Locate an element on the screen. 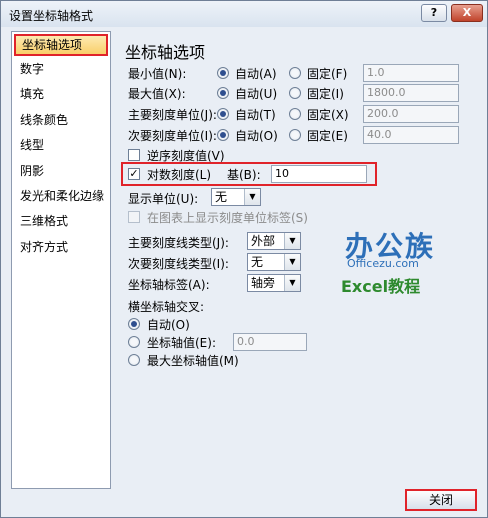 Image resolution: width=488 pixels, height=518 pixels. major-unit-label: 主要刻度单位(J): is located at coordinates (172, 115).